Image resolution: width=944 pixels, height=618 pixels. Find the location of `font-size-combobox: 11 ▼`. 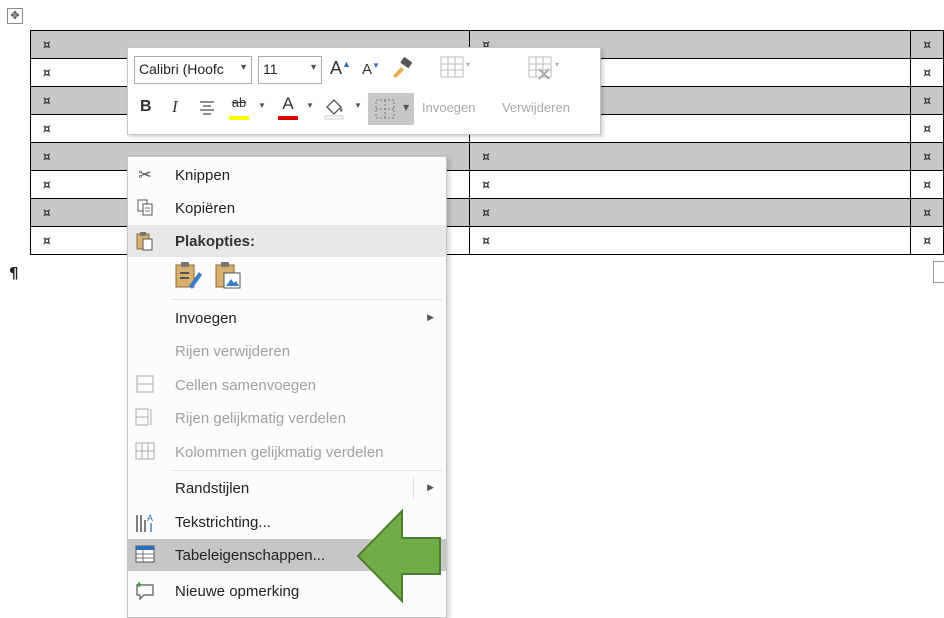

font-size-combobox: 11 ▼ is located at coordinates (290, 70).